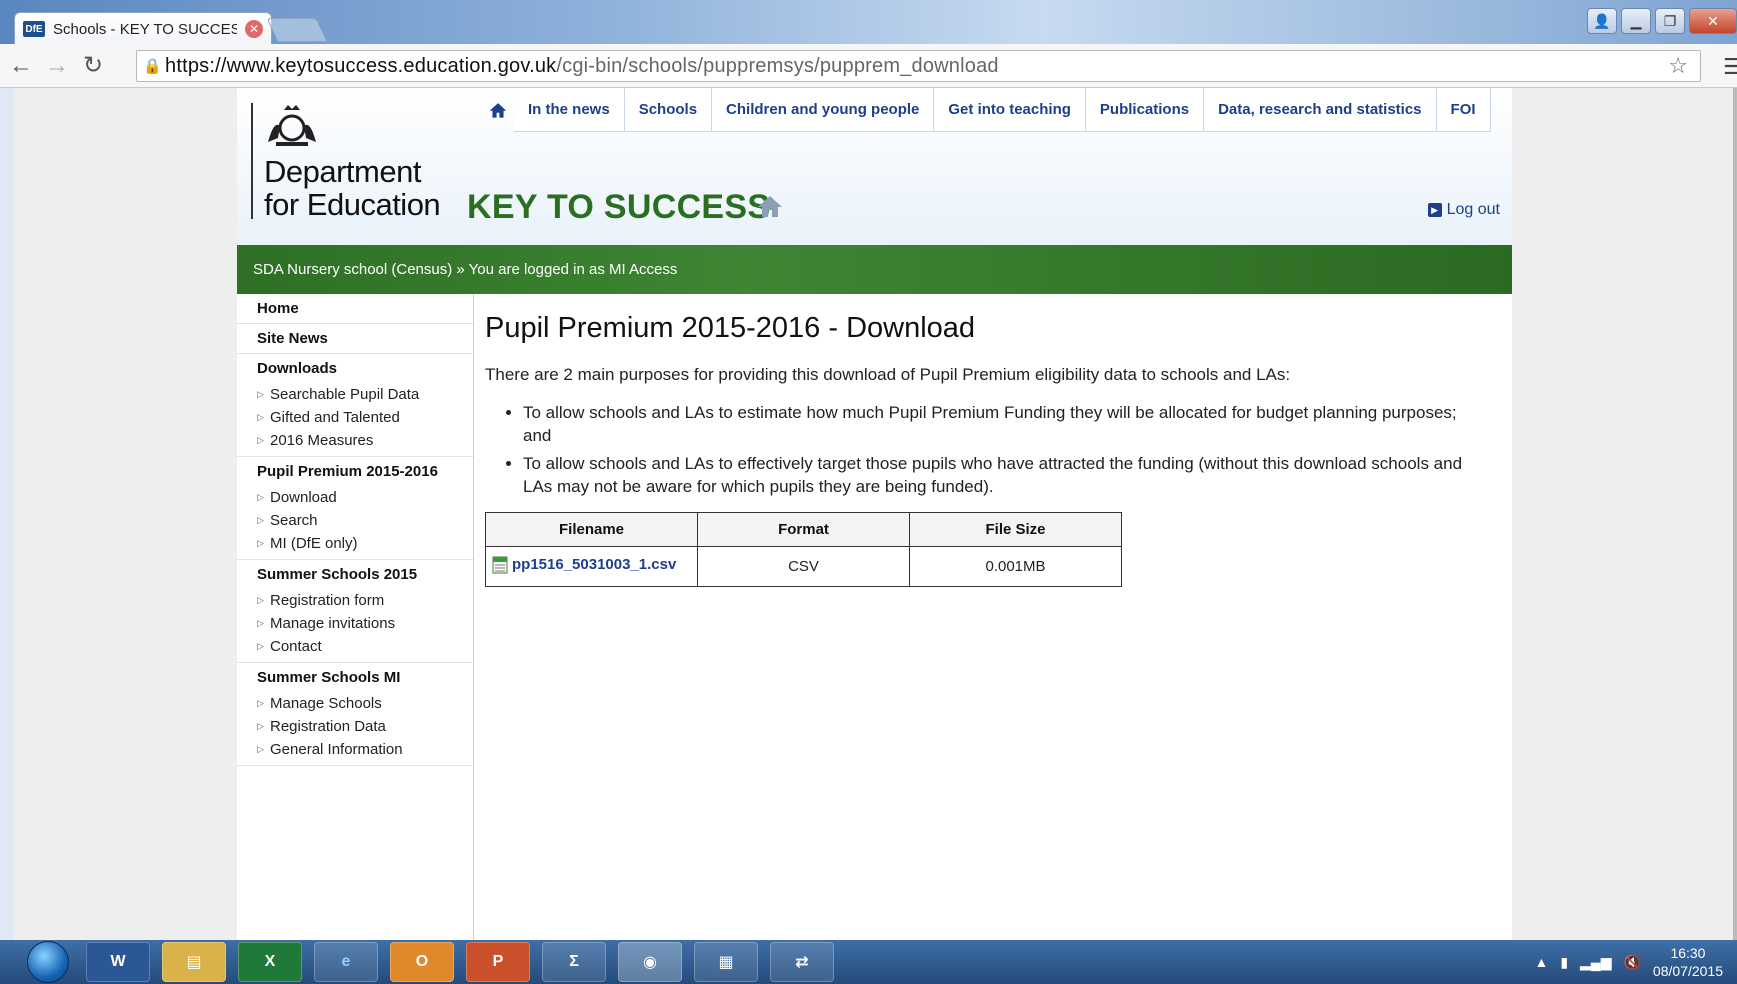  Describe the element at coordinates (252, 161) in the screenshot. I see `crest-divider` at that location.